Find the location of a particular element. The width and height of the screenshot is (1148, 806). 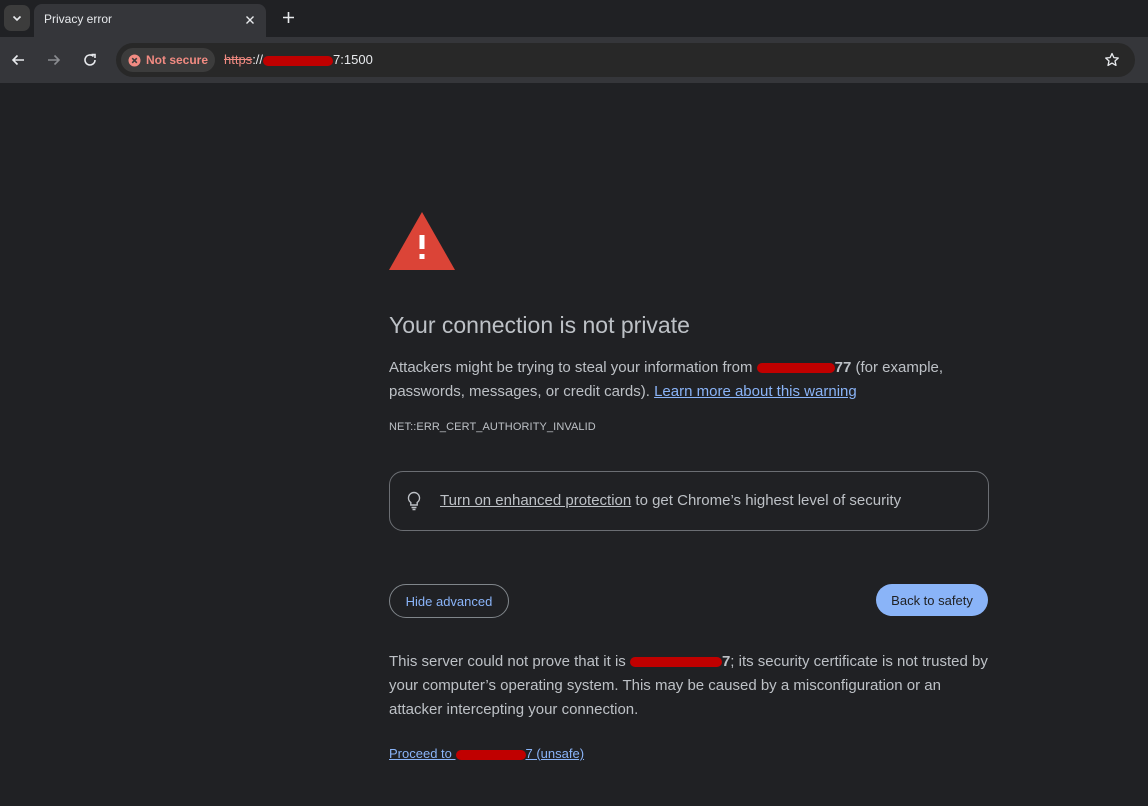

forward-icon is located at coordinates (54, 60).